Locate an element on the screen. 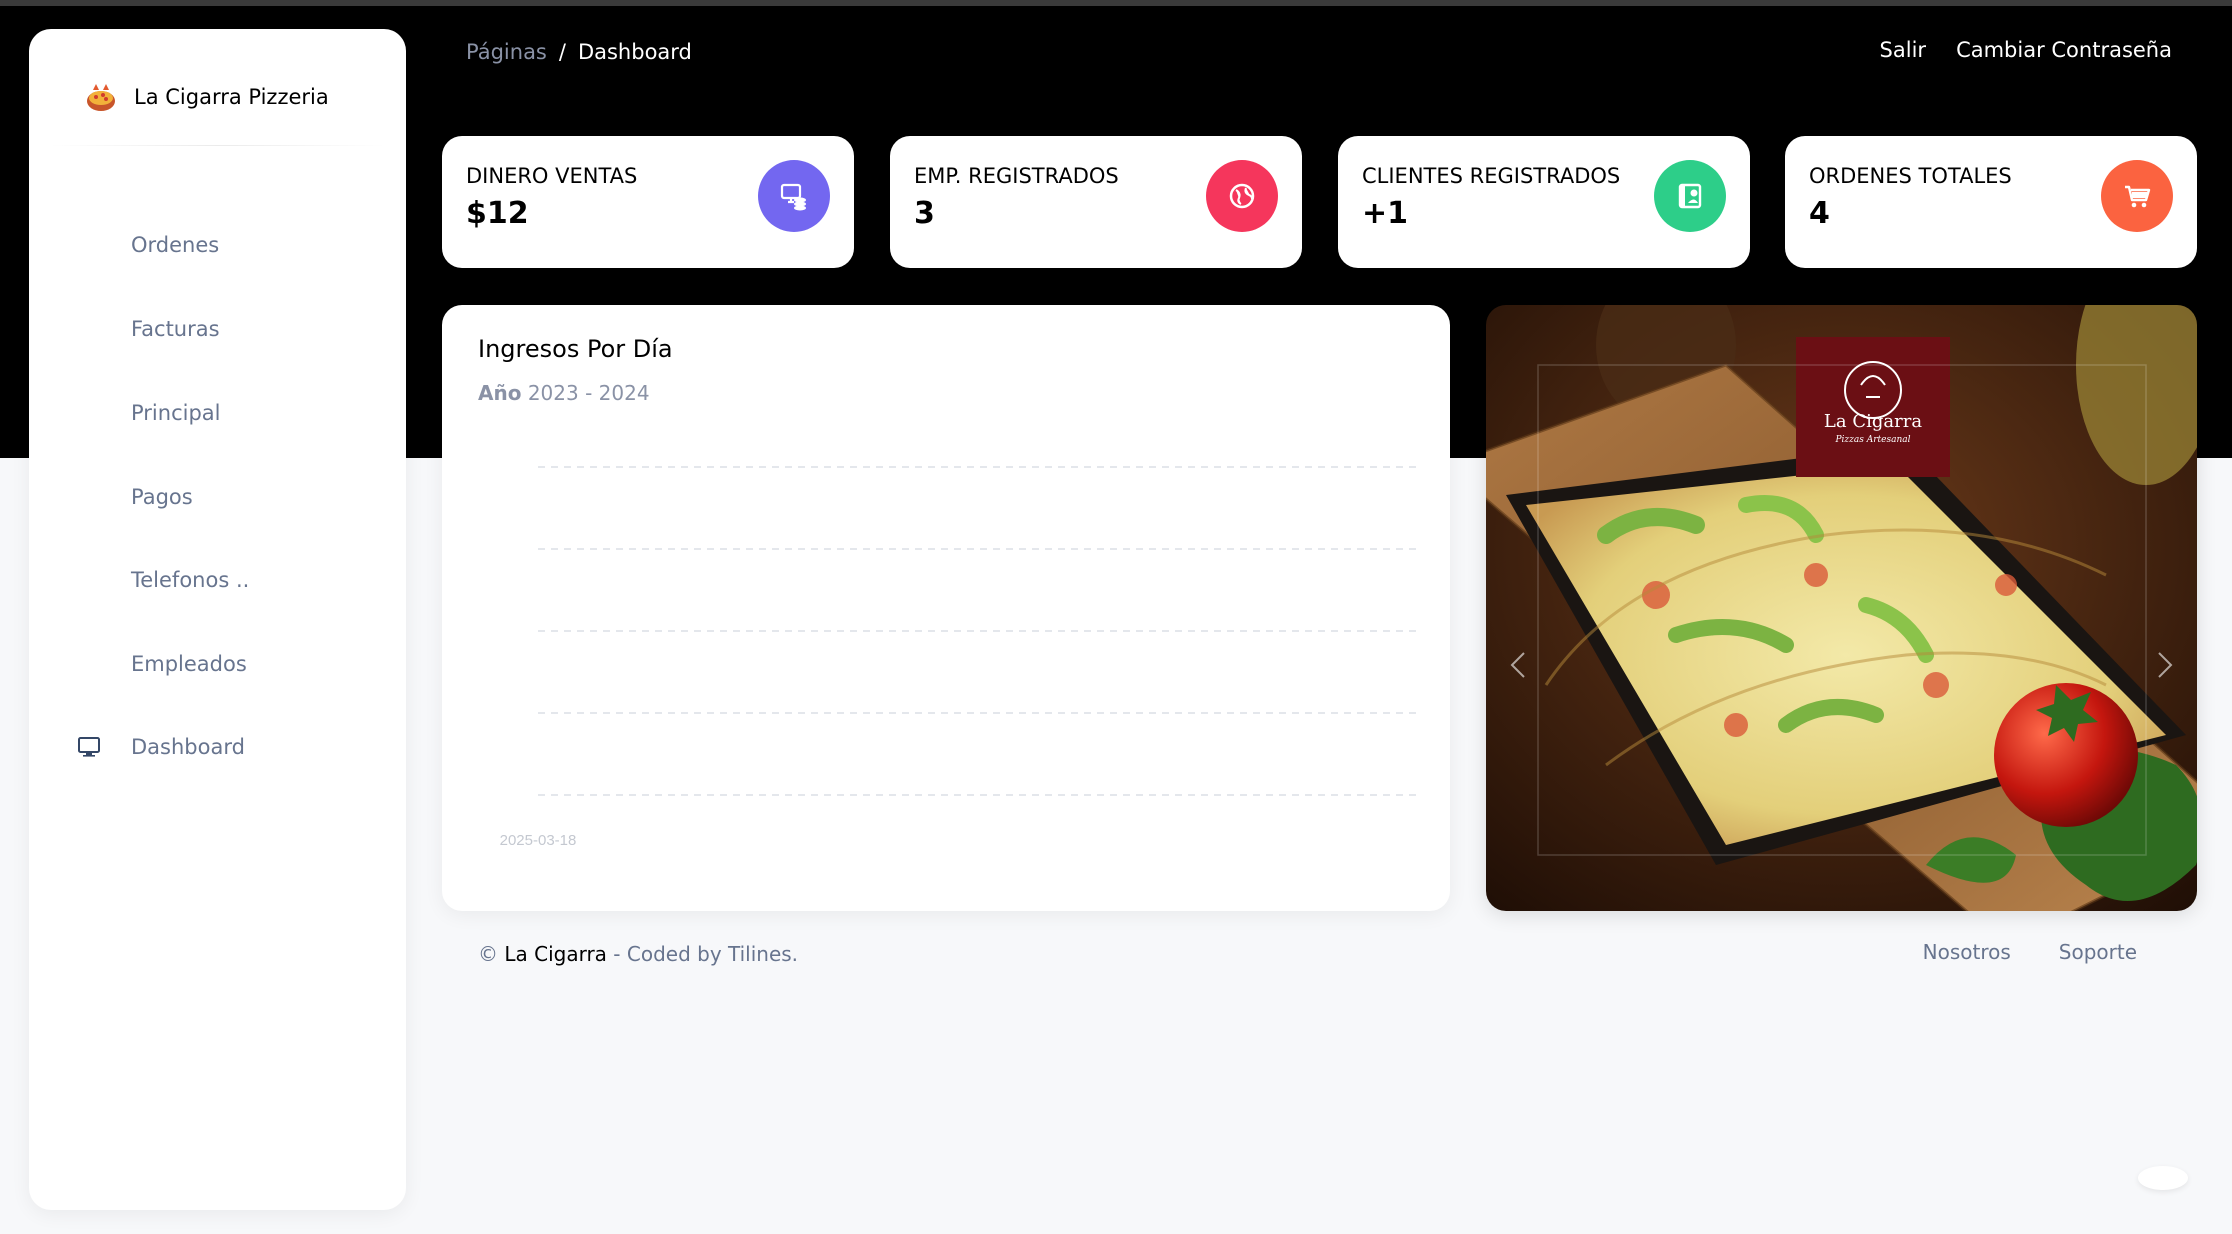  footer-copyright: © La Cigarra - Coded by Tilines. is located at coordinates (638, 954).